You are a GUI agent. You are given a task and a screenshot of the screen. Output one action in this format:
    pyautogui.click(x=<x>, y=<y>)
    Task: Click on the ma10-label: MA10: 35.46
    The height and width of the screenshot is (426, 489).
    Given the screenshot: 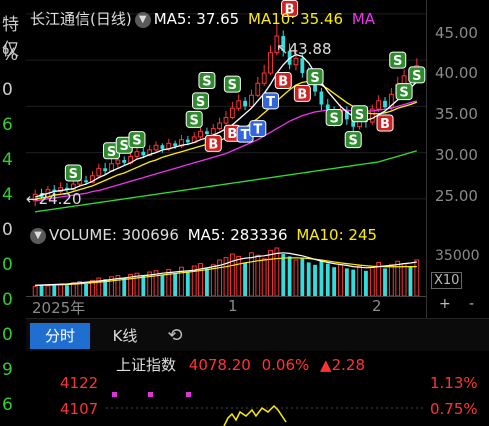 What is the action you would take?
    pyautogui.click(x=296, y=19)
    